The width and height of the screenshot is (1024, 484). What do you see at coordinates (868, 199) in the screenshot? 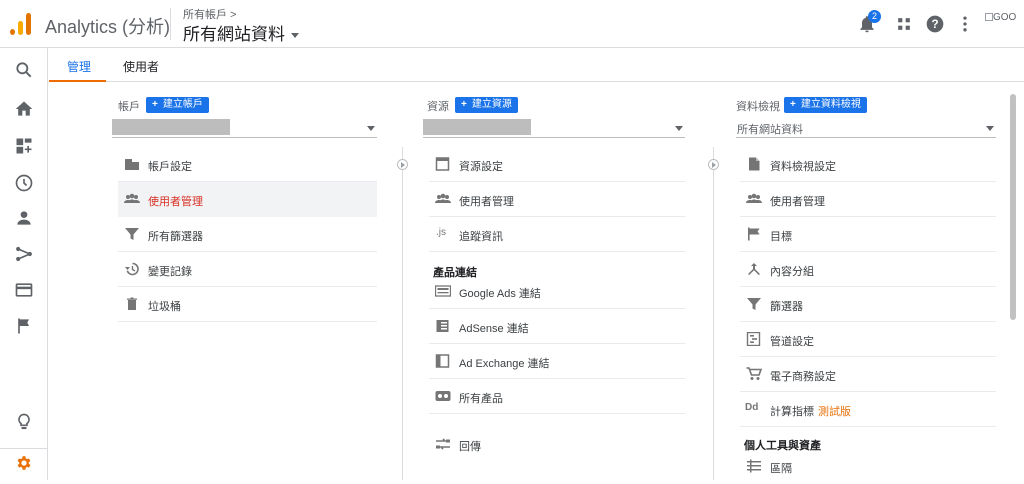
I see `menu-view-user-management: 使用者管理` at bounding box center [868, 199].